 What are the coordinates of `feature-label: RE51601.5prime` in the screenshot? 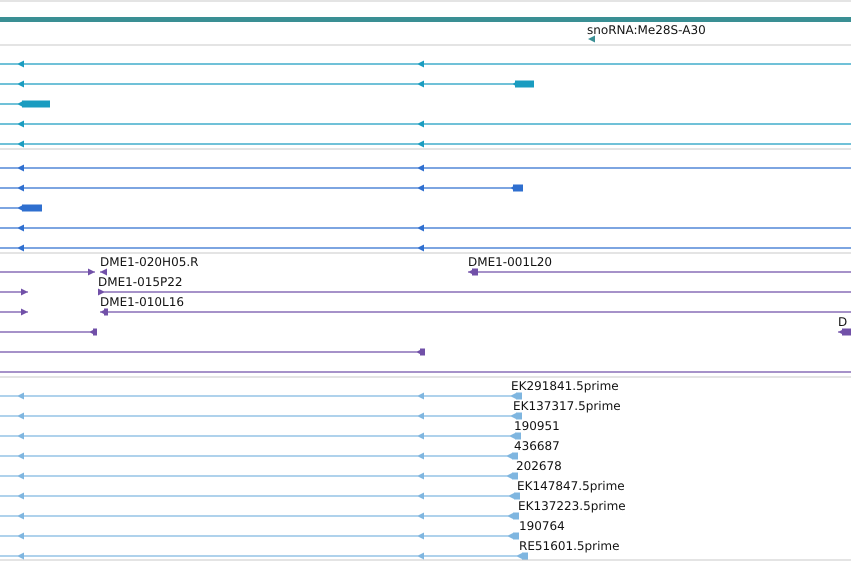 It's located at (569, 546).